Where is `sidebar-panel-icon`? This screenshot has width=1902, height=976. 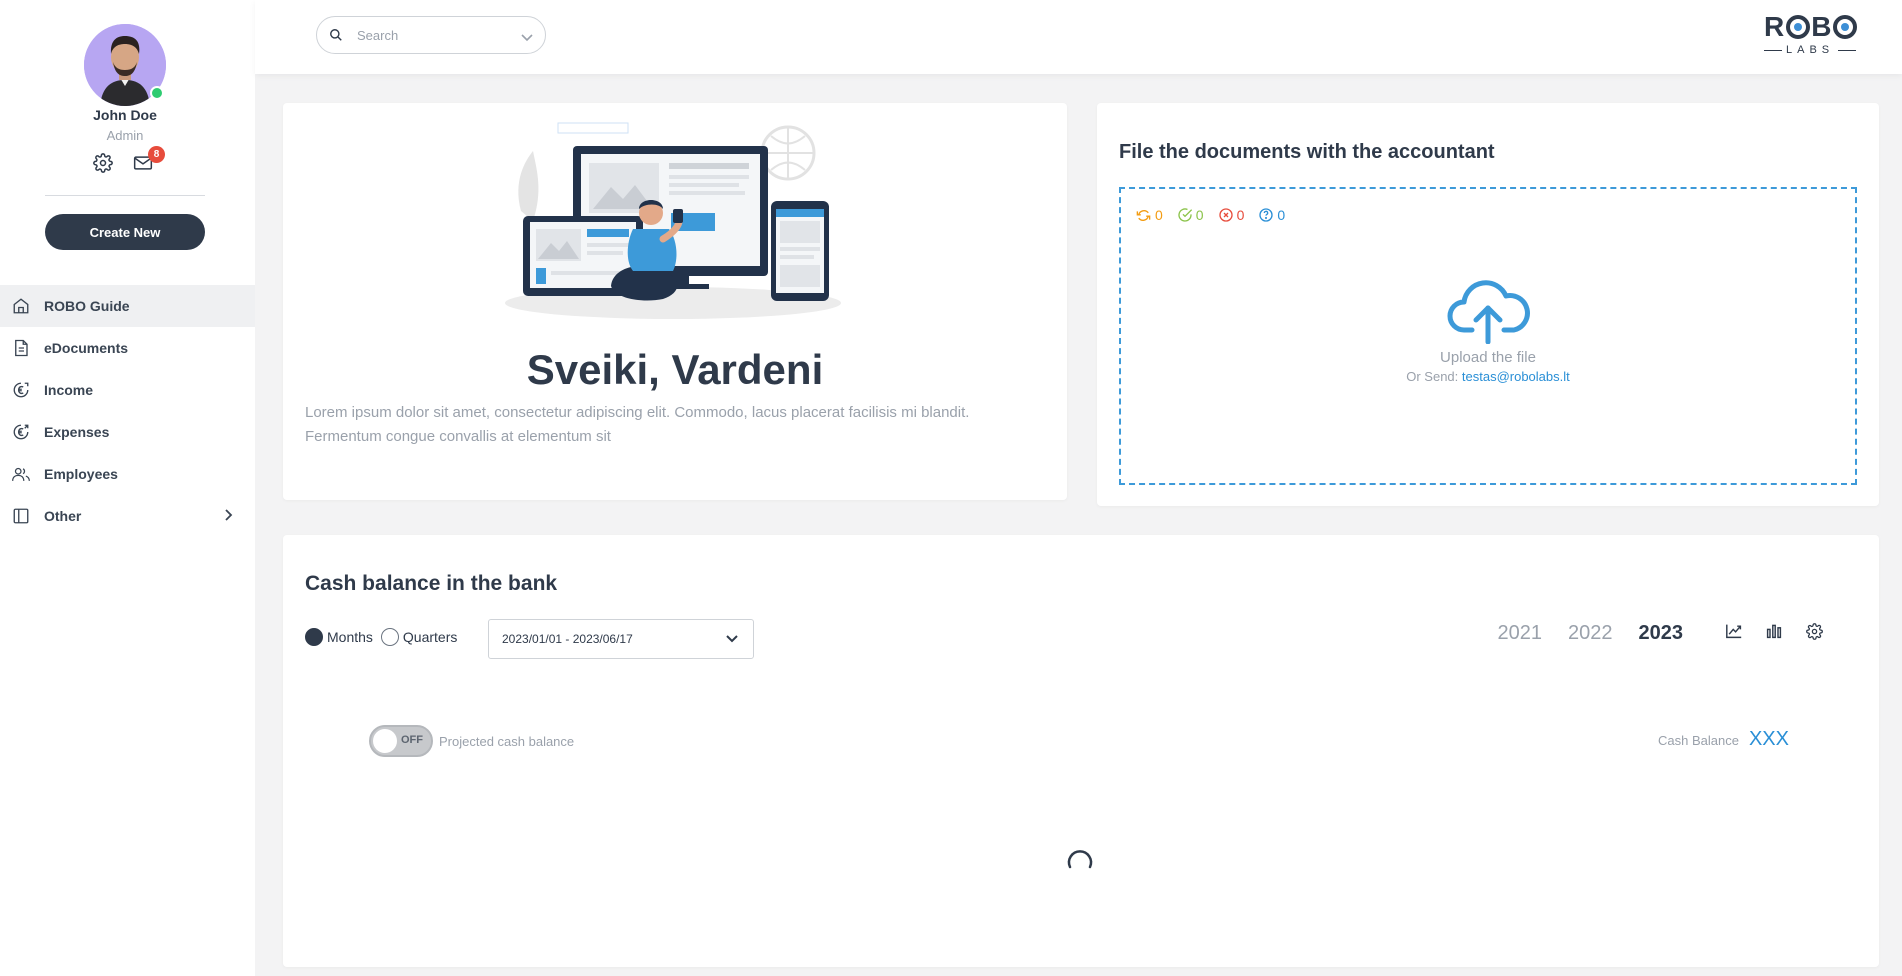 sidebar-panel-icon is located at coordinates (21, 516).